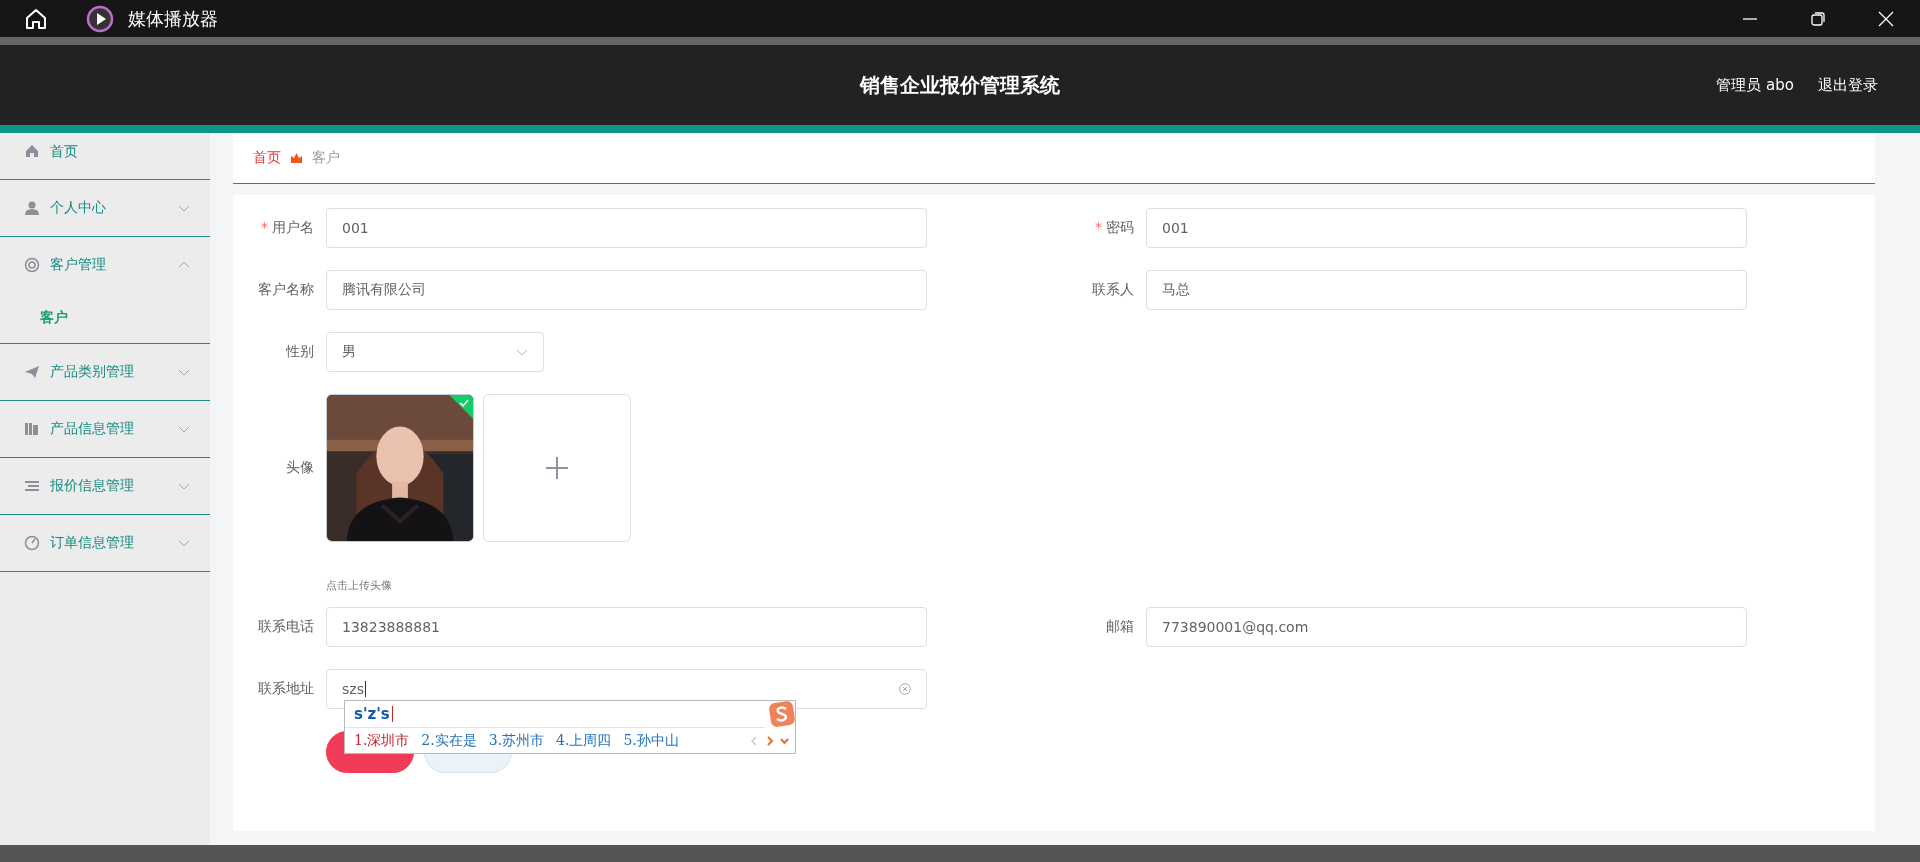  I want to click on field-label: 客户名称, so click(286, 289).